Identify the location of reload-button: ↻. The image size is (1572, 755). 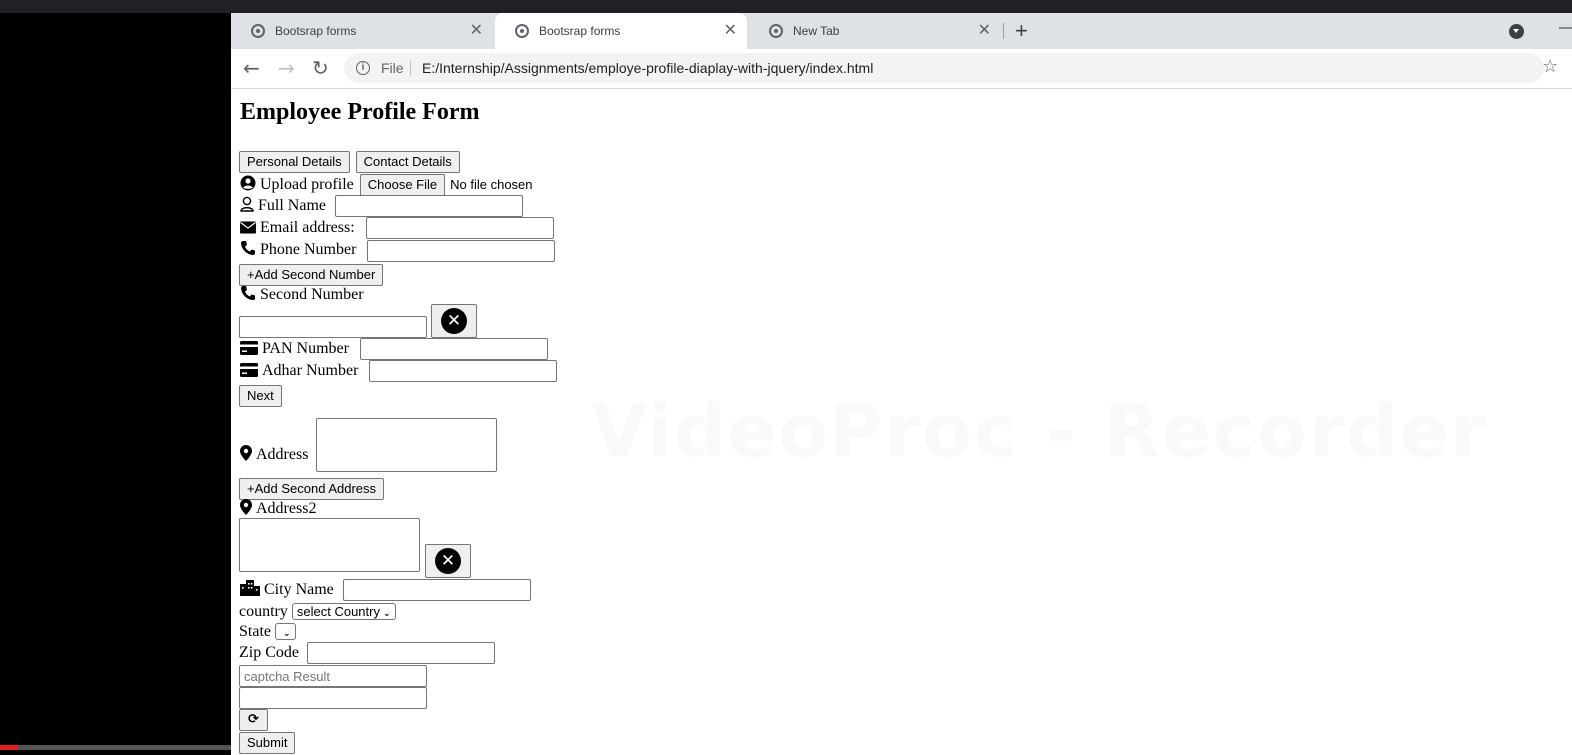
(320, 68).